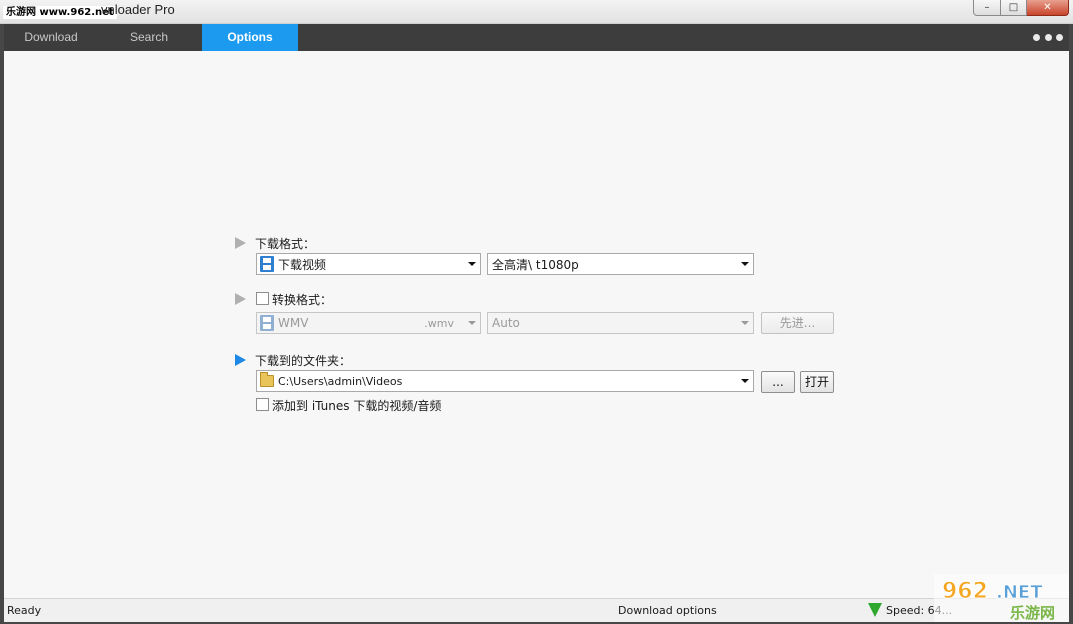 This screenshot has height=624, width=1073. I want to click on svg-text: .NET, so click(1019, 592).